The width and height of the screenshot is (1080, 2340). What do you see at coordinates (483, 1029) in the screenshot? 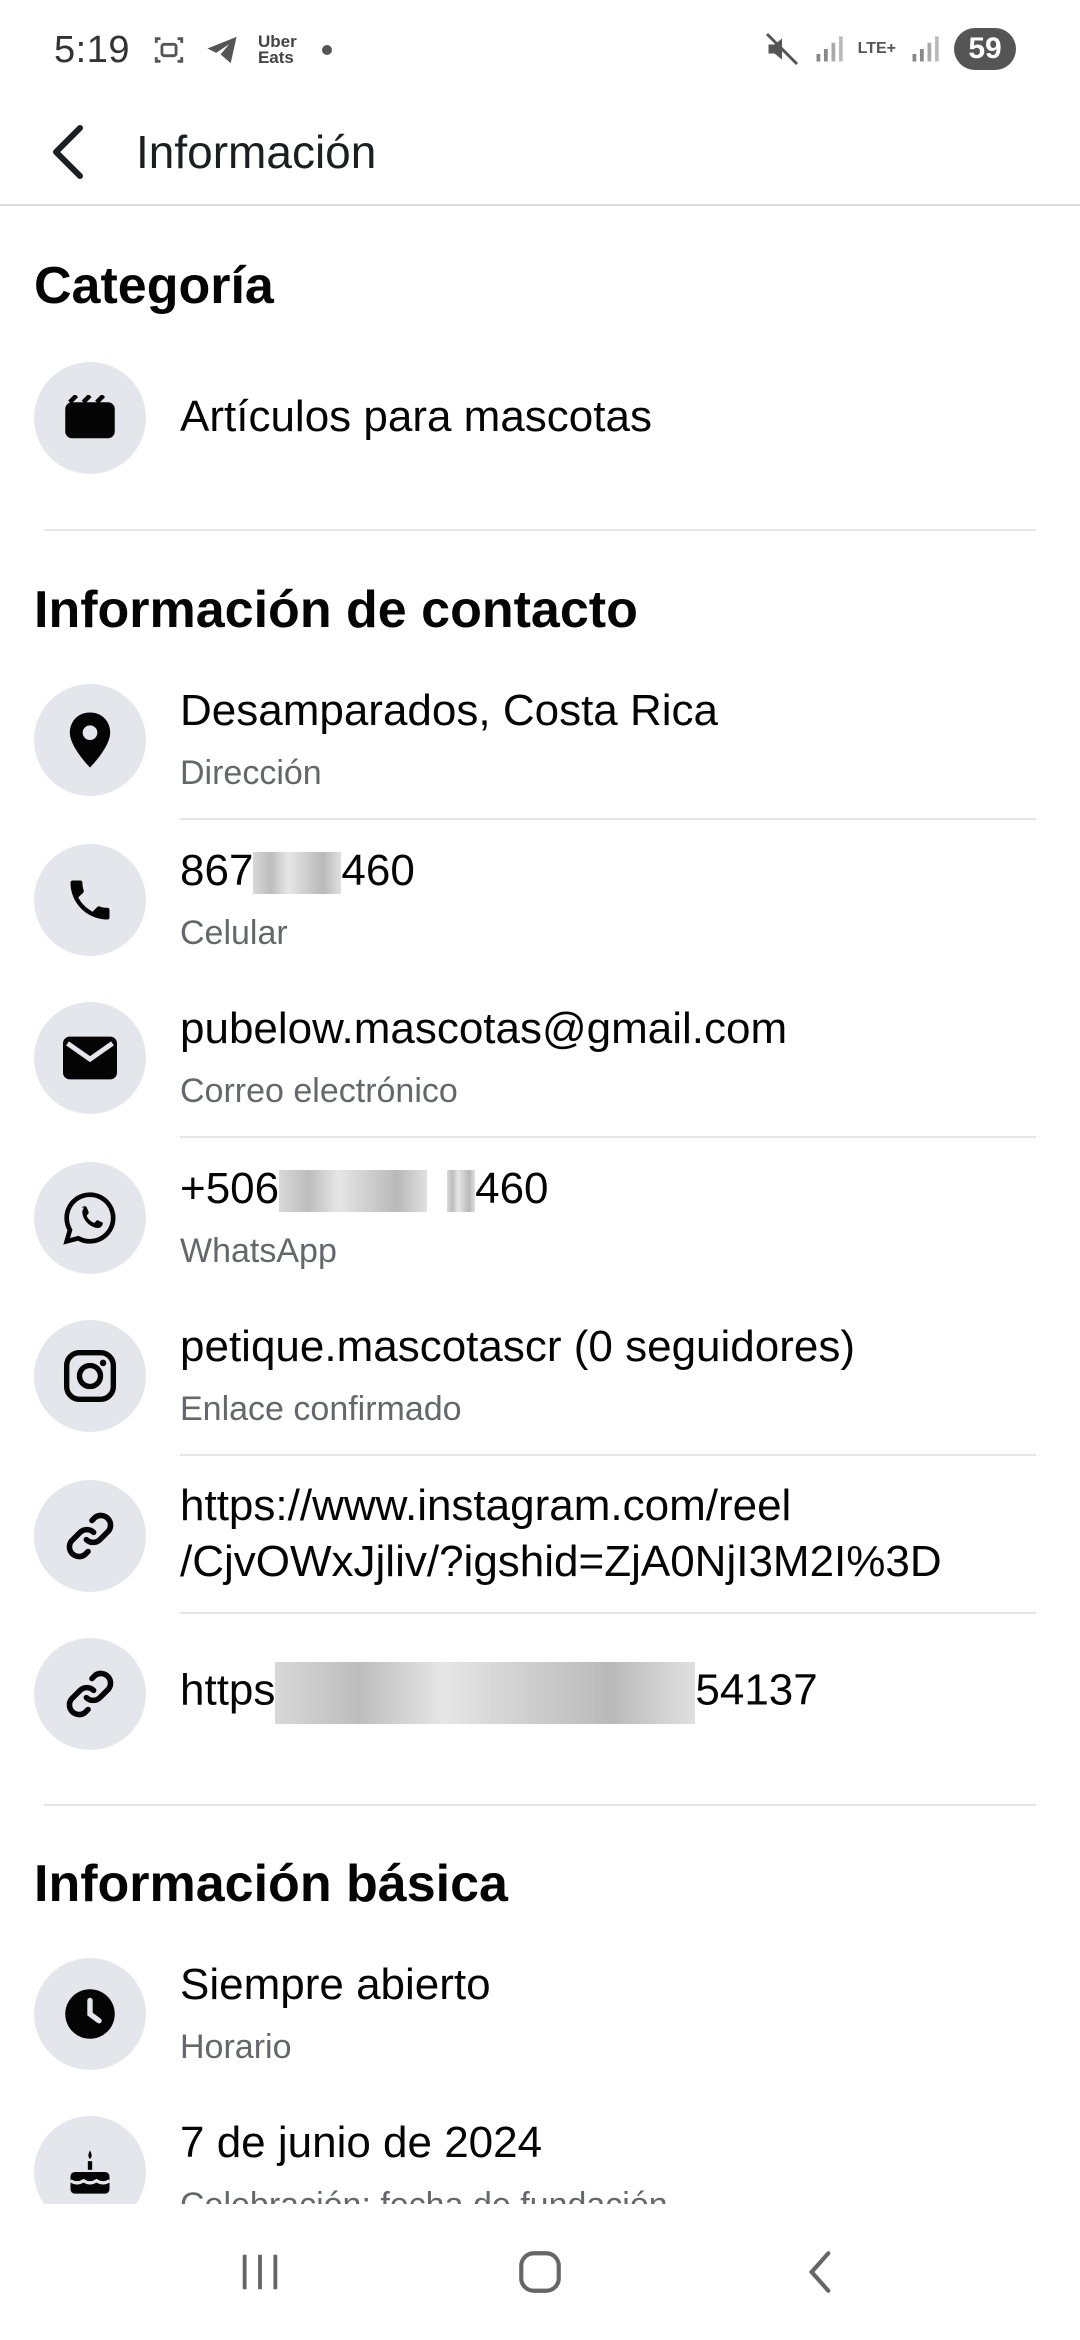
I see `email-value: pubelow.mascotas@gmail.com` at bounding box center [483, 1029].